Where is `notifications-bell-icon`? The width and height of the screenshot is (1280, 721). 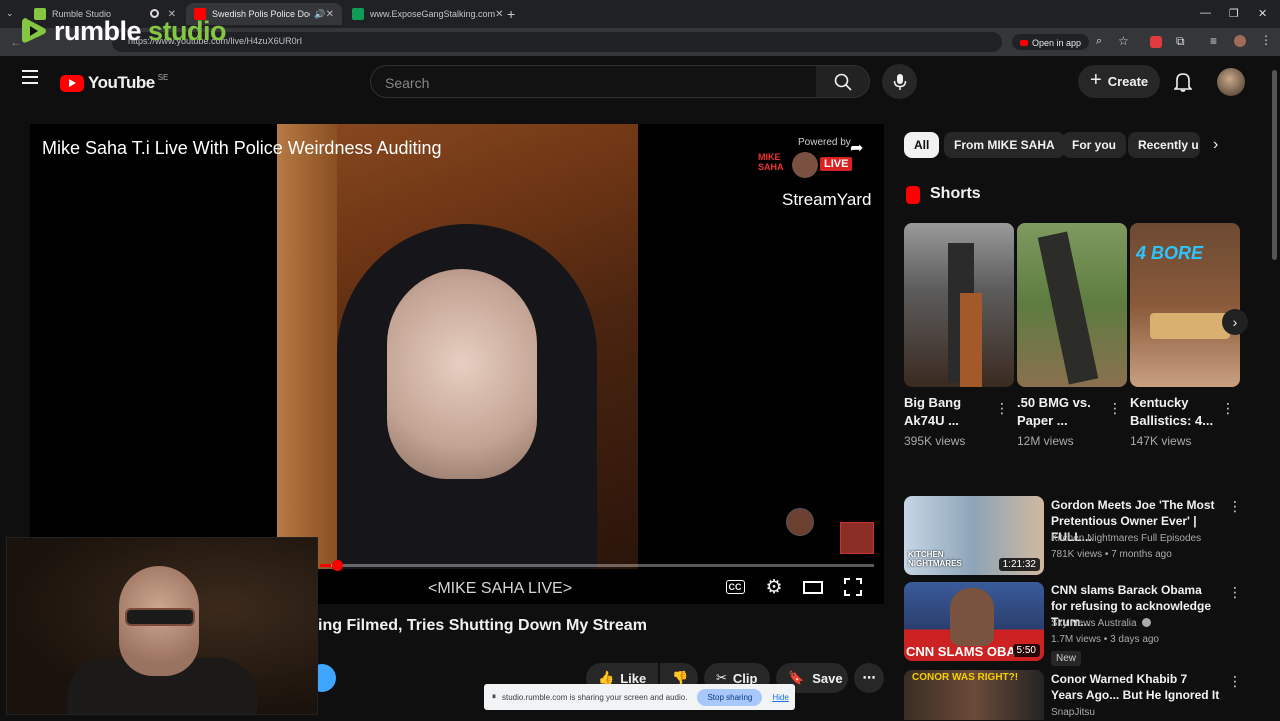
notifications-bell-icon is located at coordinates (1183, 82).